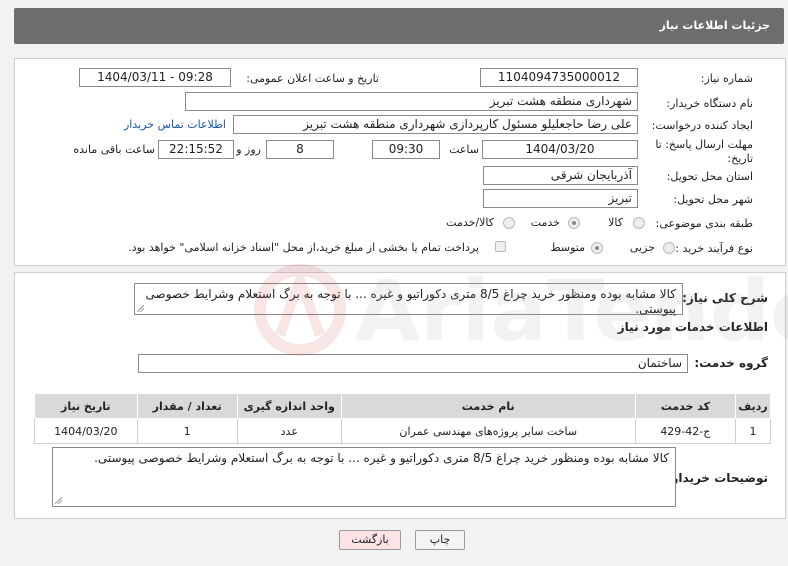 This screenshot has height=566, width=788. I want to click on page-title: جزئیات اطلاعات نیاز, so click(715, 25).